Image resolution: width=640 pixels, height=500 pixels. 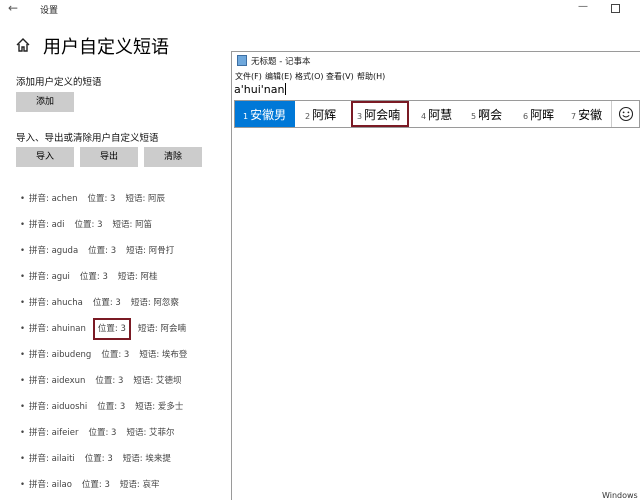 What do you see at coordinates (620, 495) in the screenshot?
I see `taskbar-label: Windows` at bounding box center [620, 495].